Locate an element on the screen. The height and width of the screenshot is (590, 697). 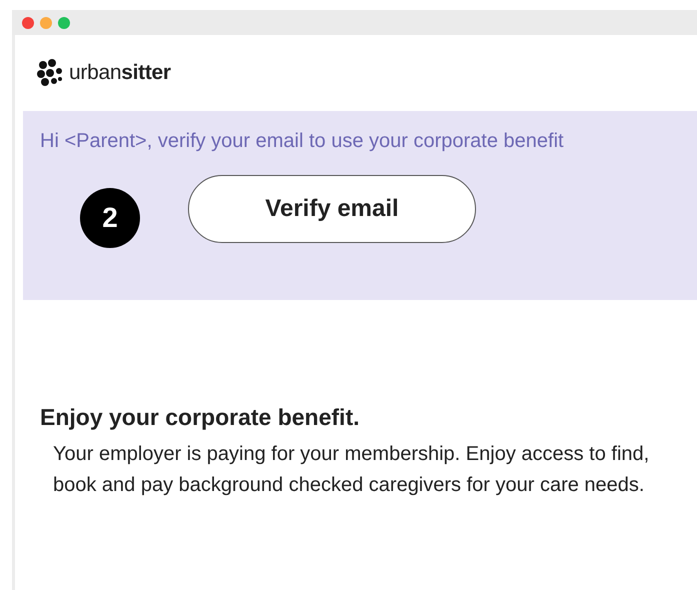
benefit-title: Enjoy your corporate benefit. is located at coordinates (200, 417).